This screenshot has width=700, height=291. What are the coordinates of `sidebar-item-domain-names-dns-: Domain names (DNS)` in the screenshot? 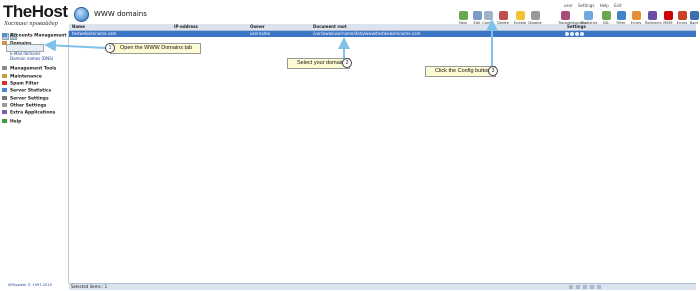 It's located at (31, 58).